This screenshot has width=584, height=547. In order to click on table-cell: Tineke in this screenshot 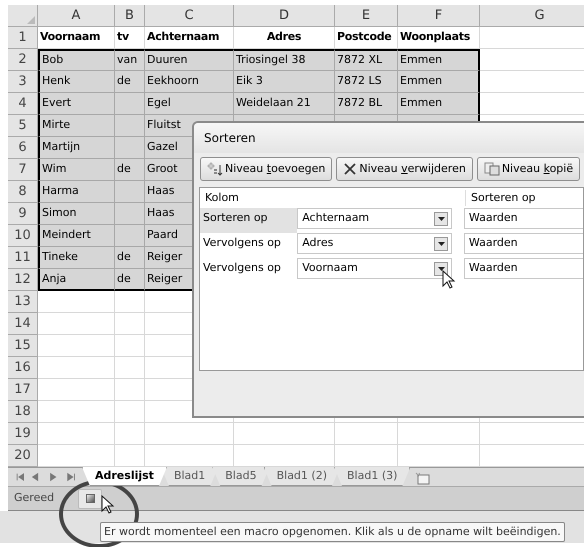, I will do `click(76, 258)`.